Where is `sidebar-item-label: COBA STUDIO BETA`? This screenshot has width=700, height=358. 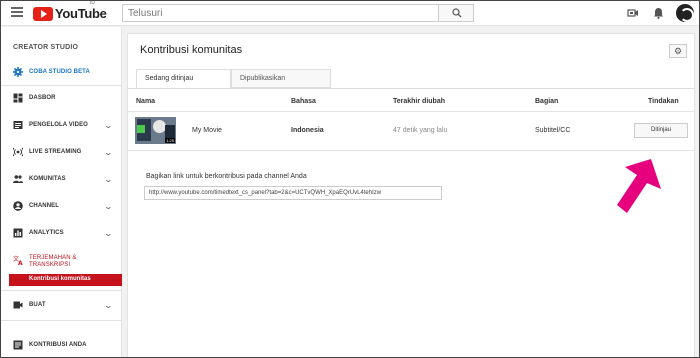
sidebar-item-label: COBA STUDIO BETA is located at coordinates (59, 72).